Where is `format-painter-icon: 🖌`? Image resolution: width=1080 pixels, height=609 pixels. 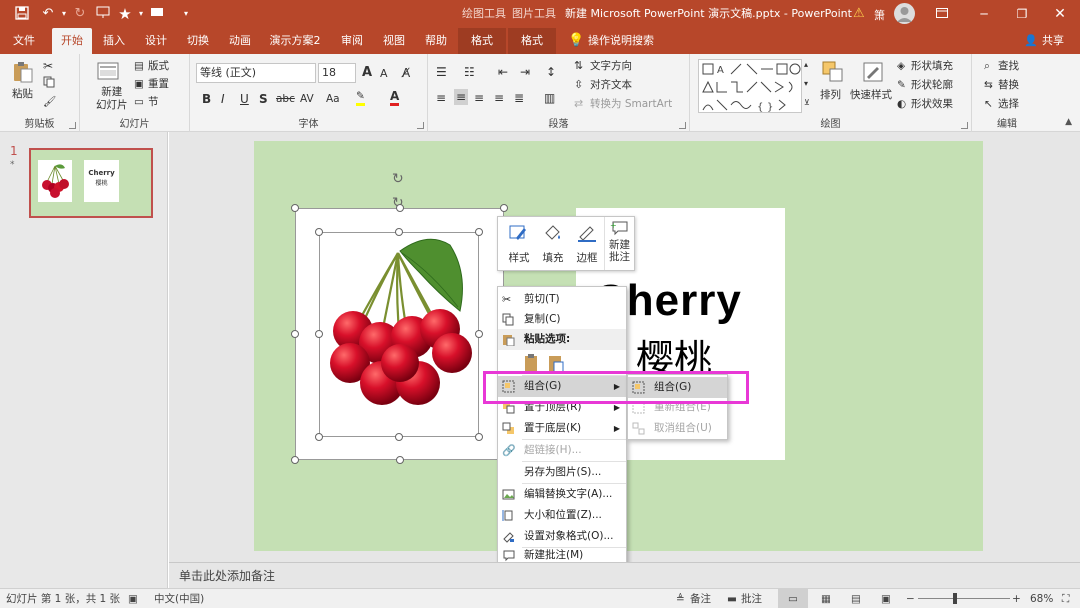
format-painter-icon: 🖌 is located at coordinates (49, 102).